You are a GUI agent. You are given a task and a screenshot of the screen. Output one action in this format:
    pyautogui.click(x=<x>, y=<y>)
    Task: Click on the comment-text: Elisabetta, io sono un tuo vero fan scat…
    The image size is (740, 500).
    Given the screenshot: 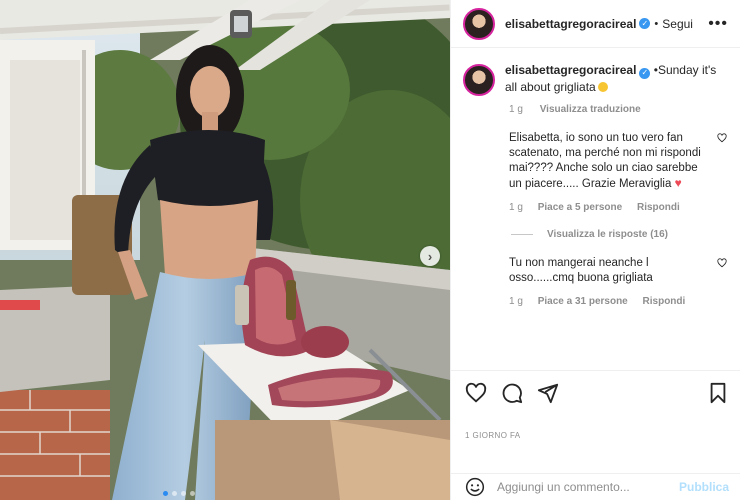 What is the action you would take?
    pyautogui.click(x=605, y=161)
    